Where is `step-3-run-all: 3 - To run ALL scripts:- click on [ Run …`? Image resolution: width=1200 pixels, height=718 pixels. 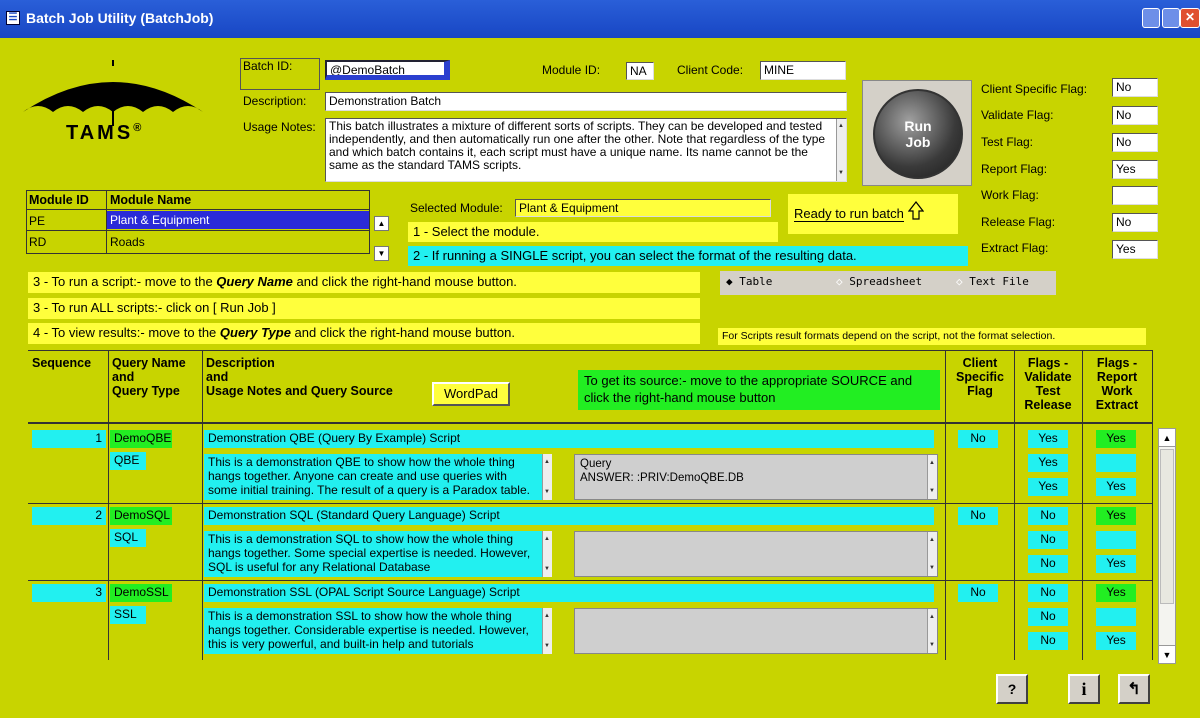
step-3-run-all: 3 - To run ALL scripts:- click on [ Run … is located at coordinates (364, 308).